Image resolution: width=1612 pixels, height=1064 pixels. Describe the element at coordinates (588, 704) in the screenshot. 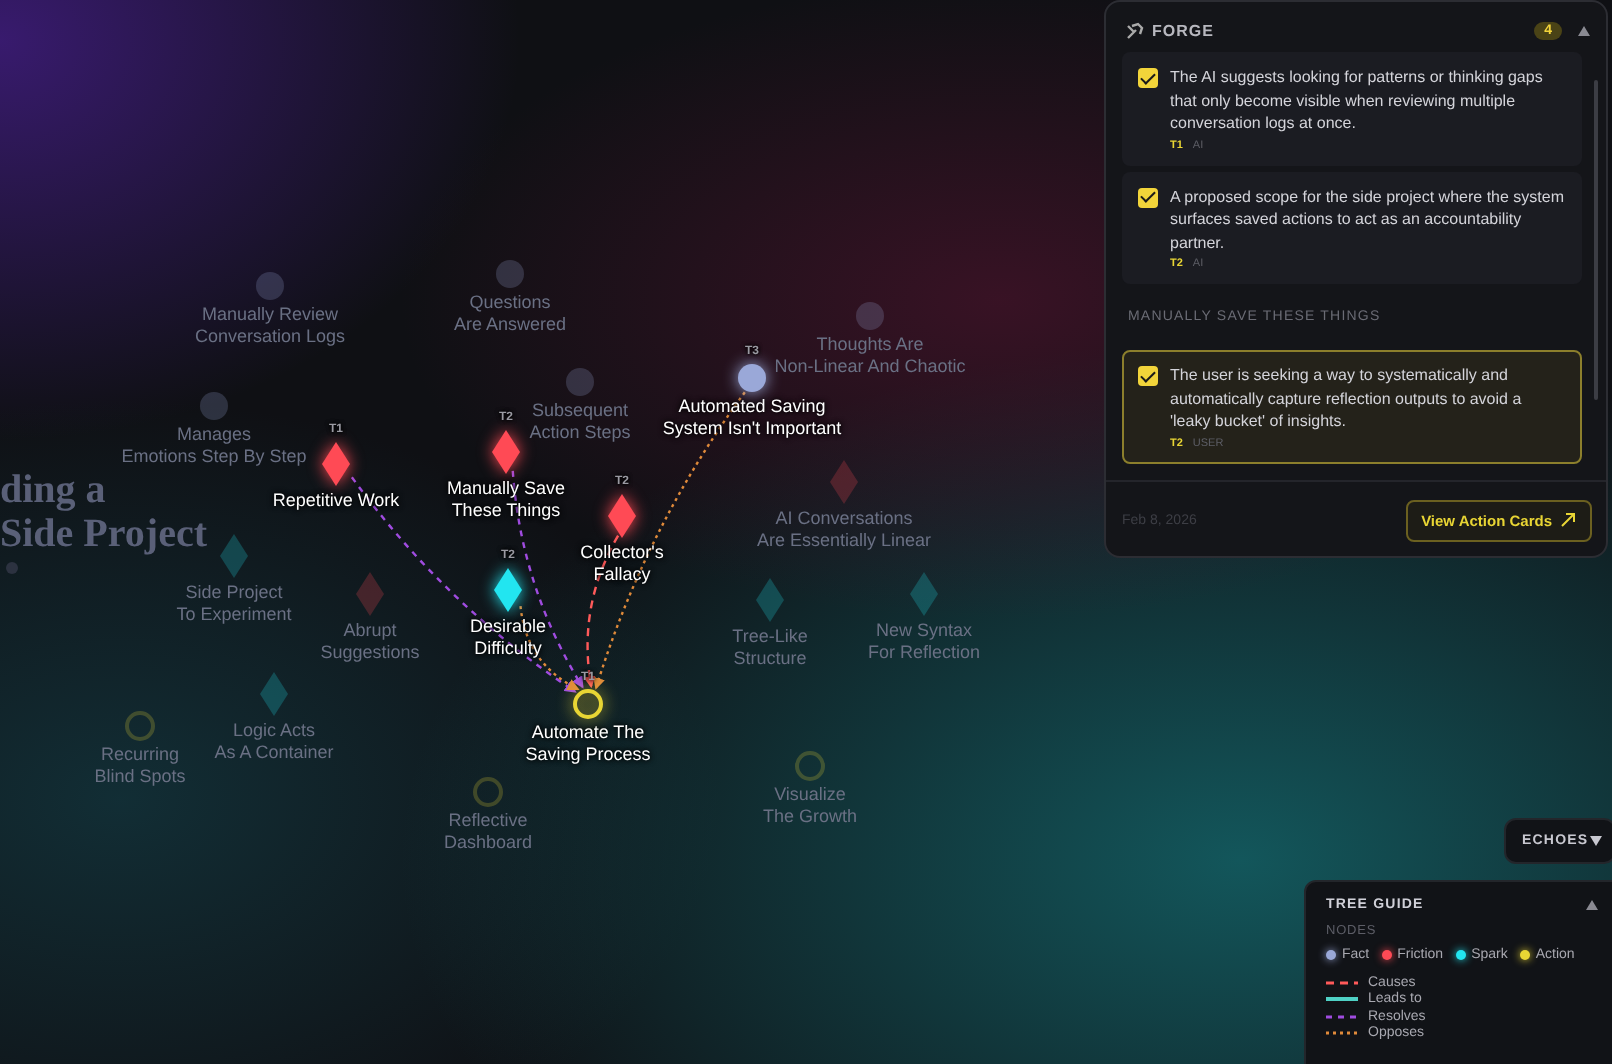

I see `ring-node-icon` at that location.